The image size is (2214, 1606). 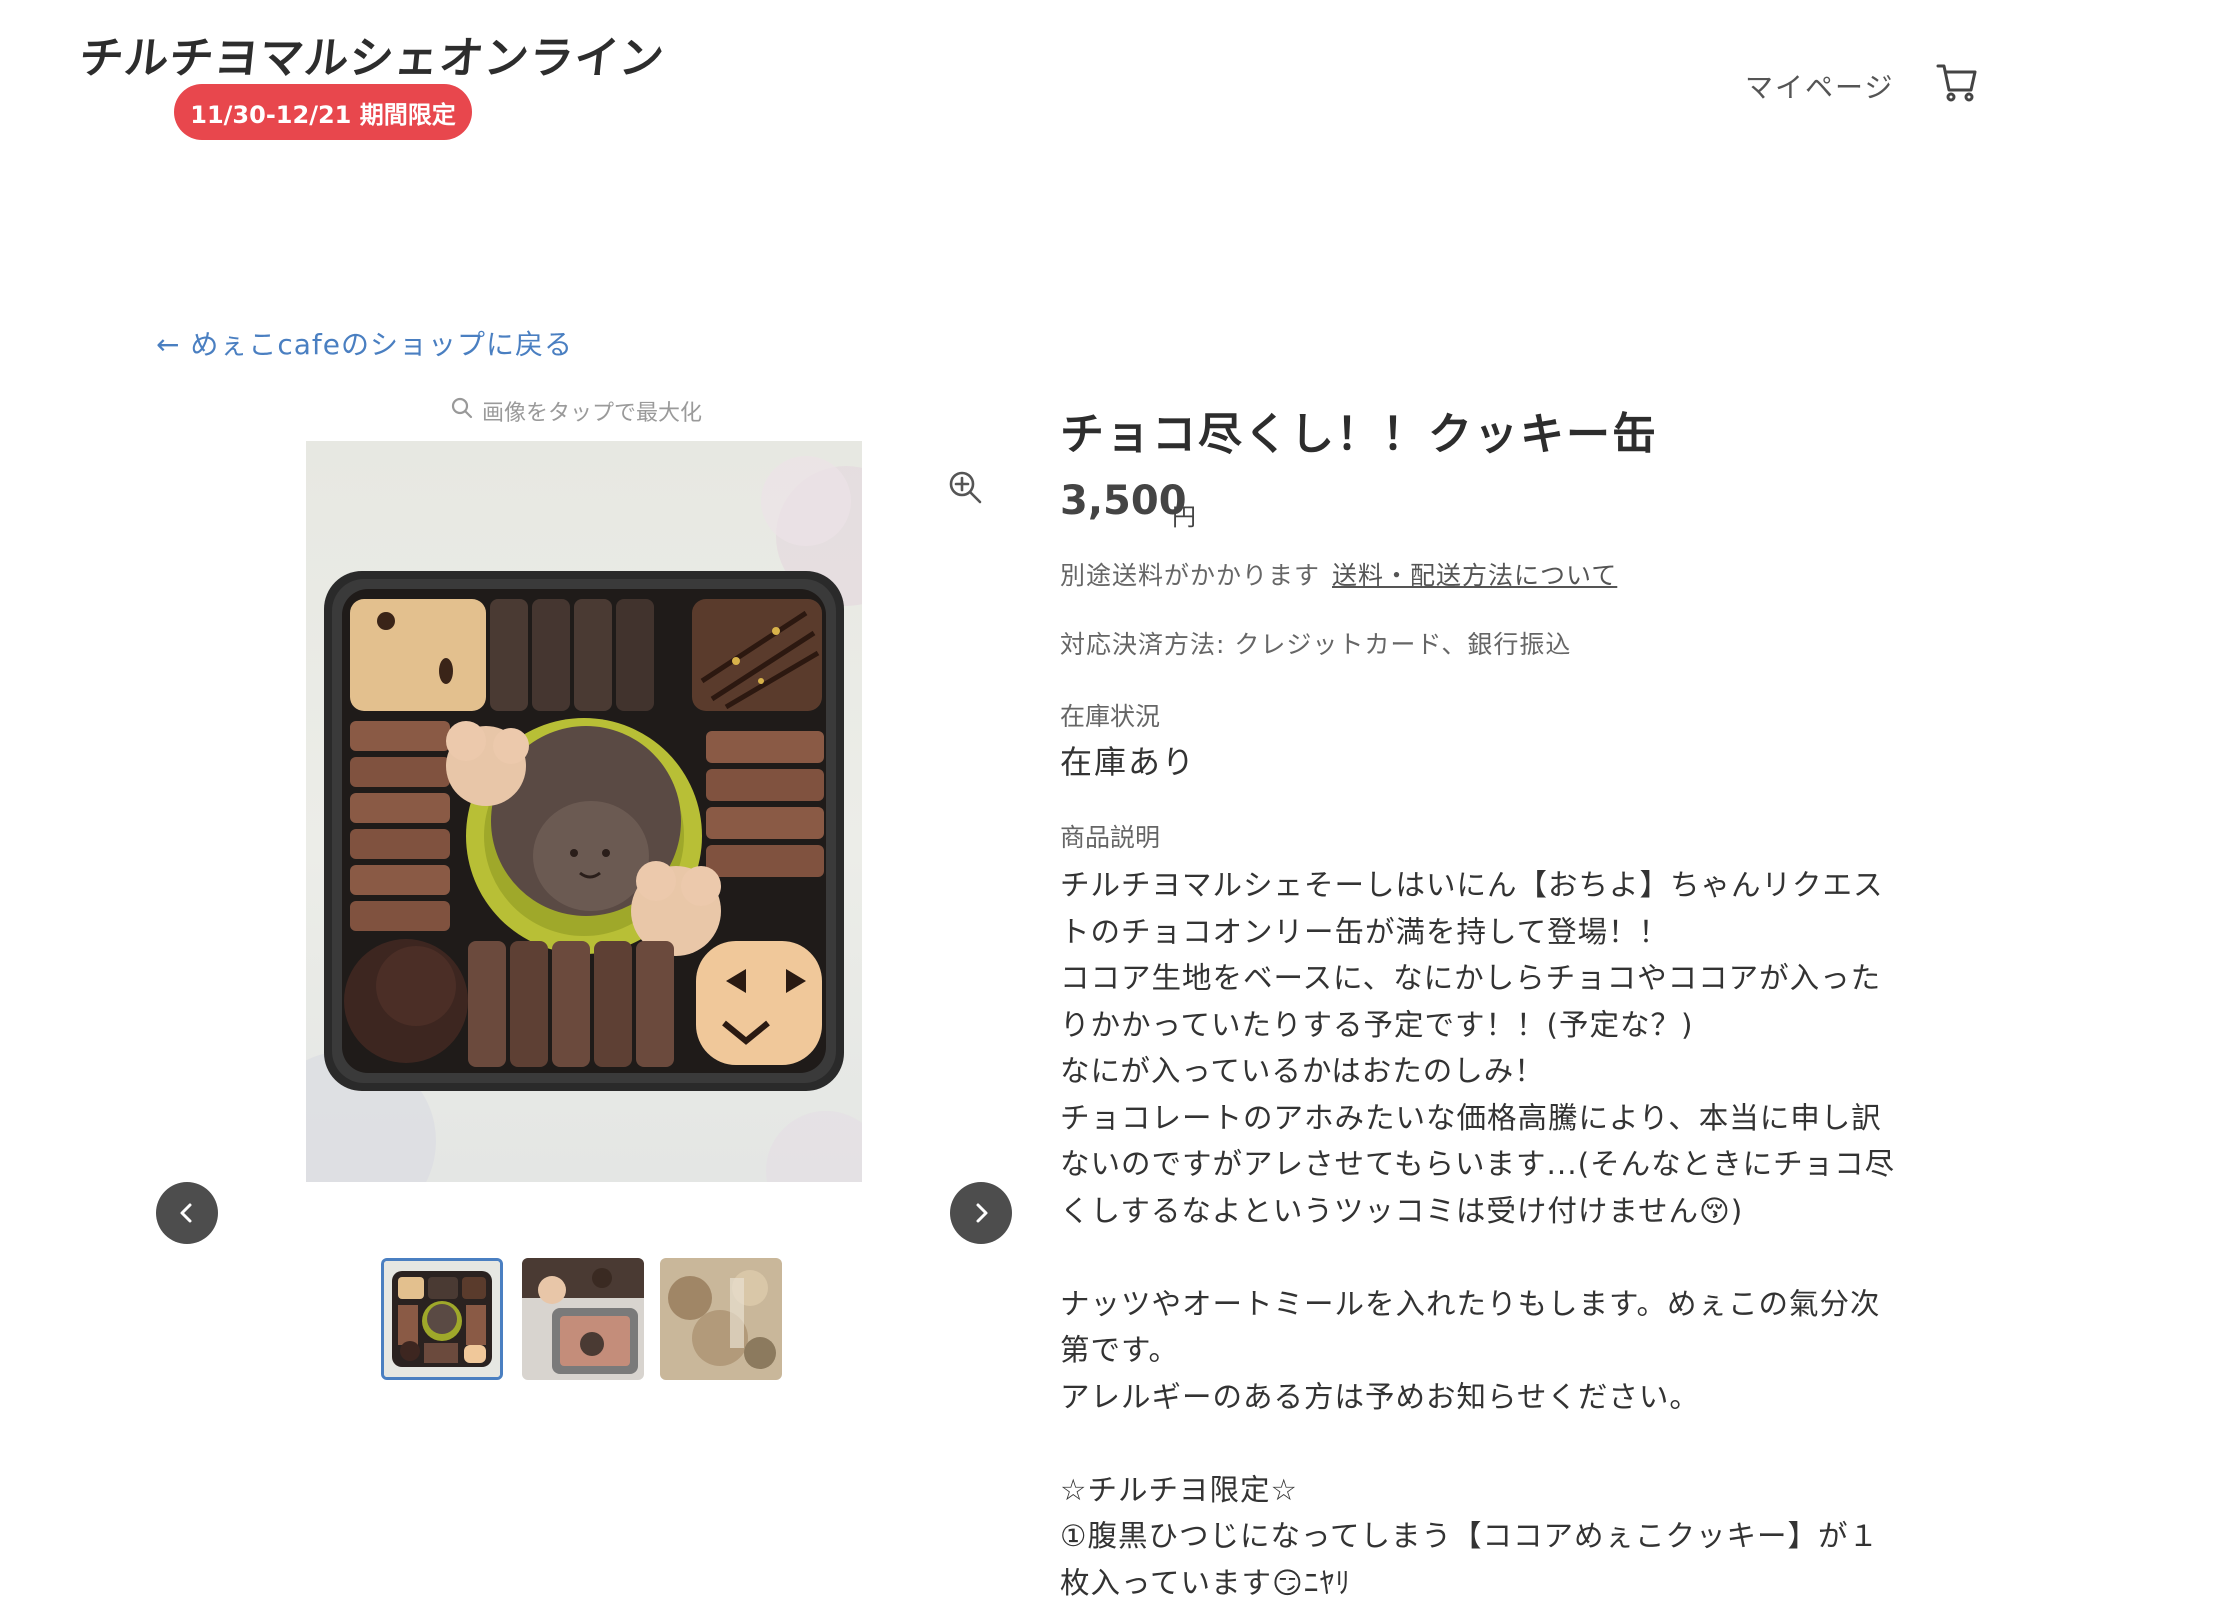 What do you see at coordinates (1490, 1071) in the screenshot?
I see `description-line: なにが入っているかはおたのしみ！` at bounding box center [1490, 1071].